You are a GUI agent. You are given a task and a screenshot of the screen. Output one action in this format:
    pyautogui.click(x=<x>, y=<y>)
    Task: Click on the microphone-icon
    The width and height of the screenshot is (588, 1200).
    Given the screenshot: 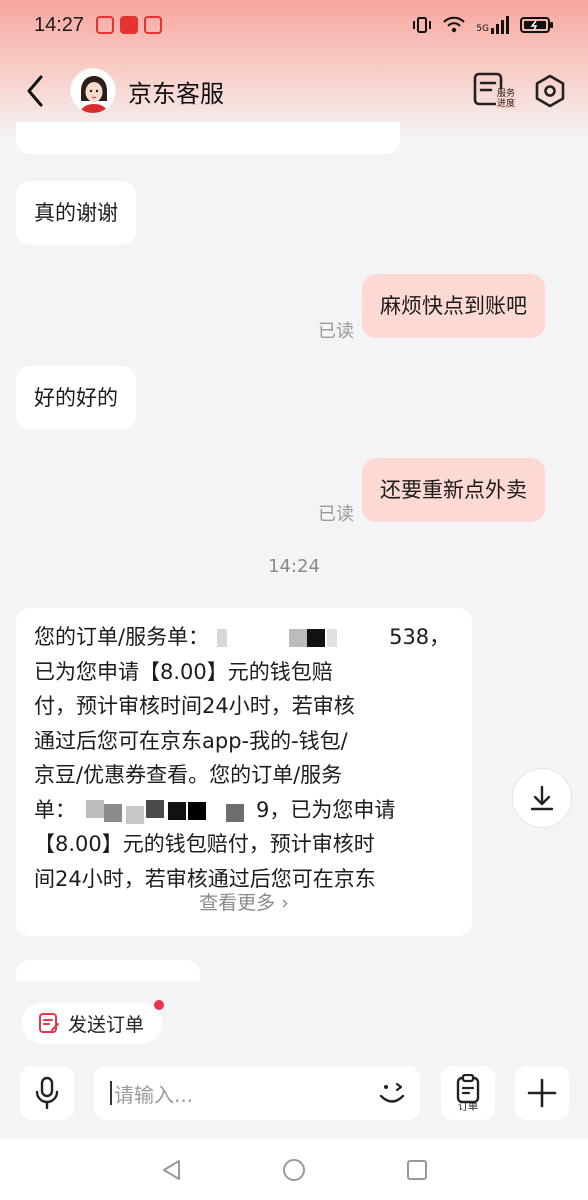 What is the action you would take?
    pyautogui.click(x=47, y=1093)
    